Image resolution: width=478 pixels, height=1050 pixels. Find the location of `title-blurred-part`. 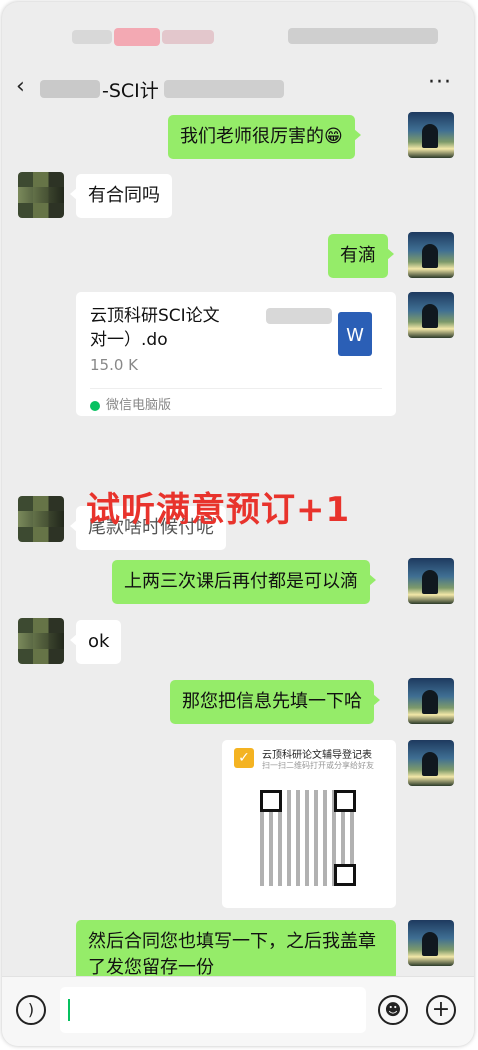

title-blurred-part is located at coordinates (70, 89).